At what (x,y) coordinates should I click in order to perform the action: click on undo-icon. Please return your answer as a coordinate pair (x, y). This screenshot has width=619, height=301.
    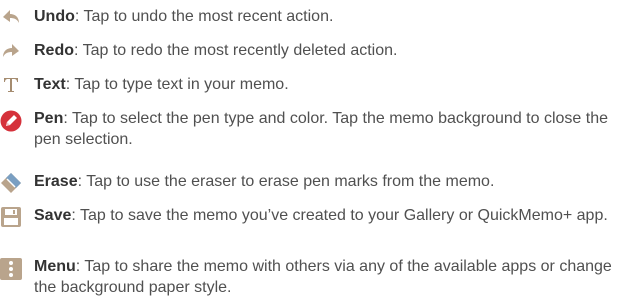
    Looking at the image, I should click on (11, 17).